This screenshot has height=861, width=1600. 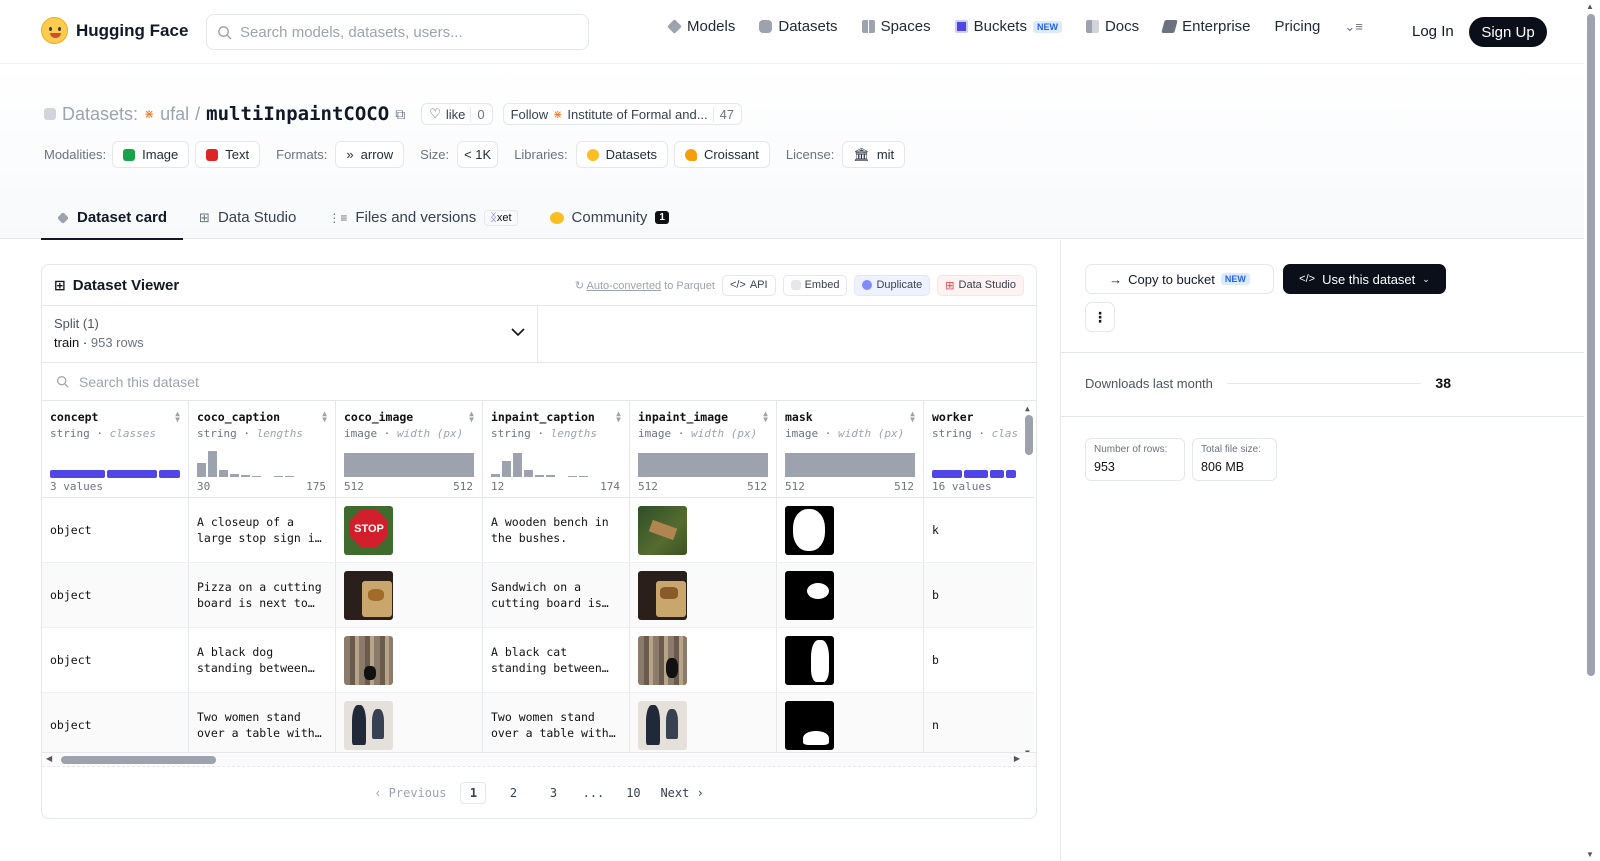 What do you see at coordinates (368, 595) in the screenshot?
I see `pizza-thumbnail` at bounding box center [368, 595].